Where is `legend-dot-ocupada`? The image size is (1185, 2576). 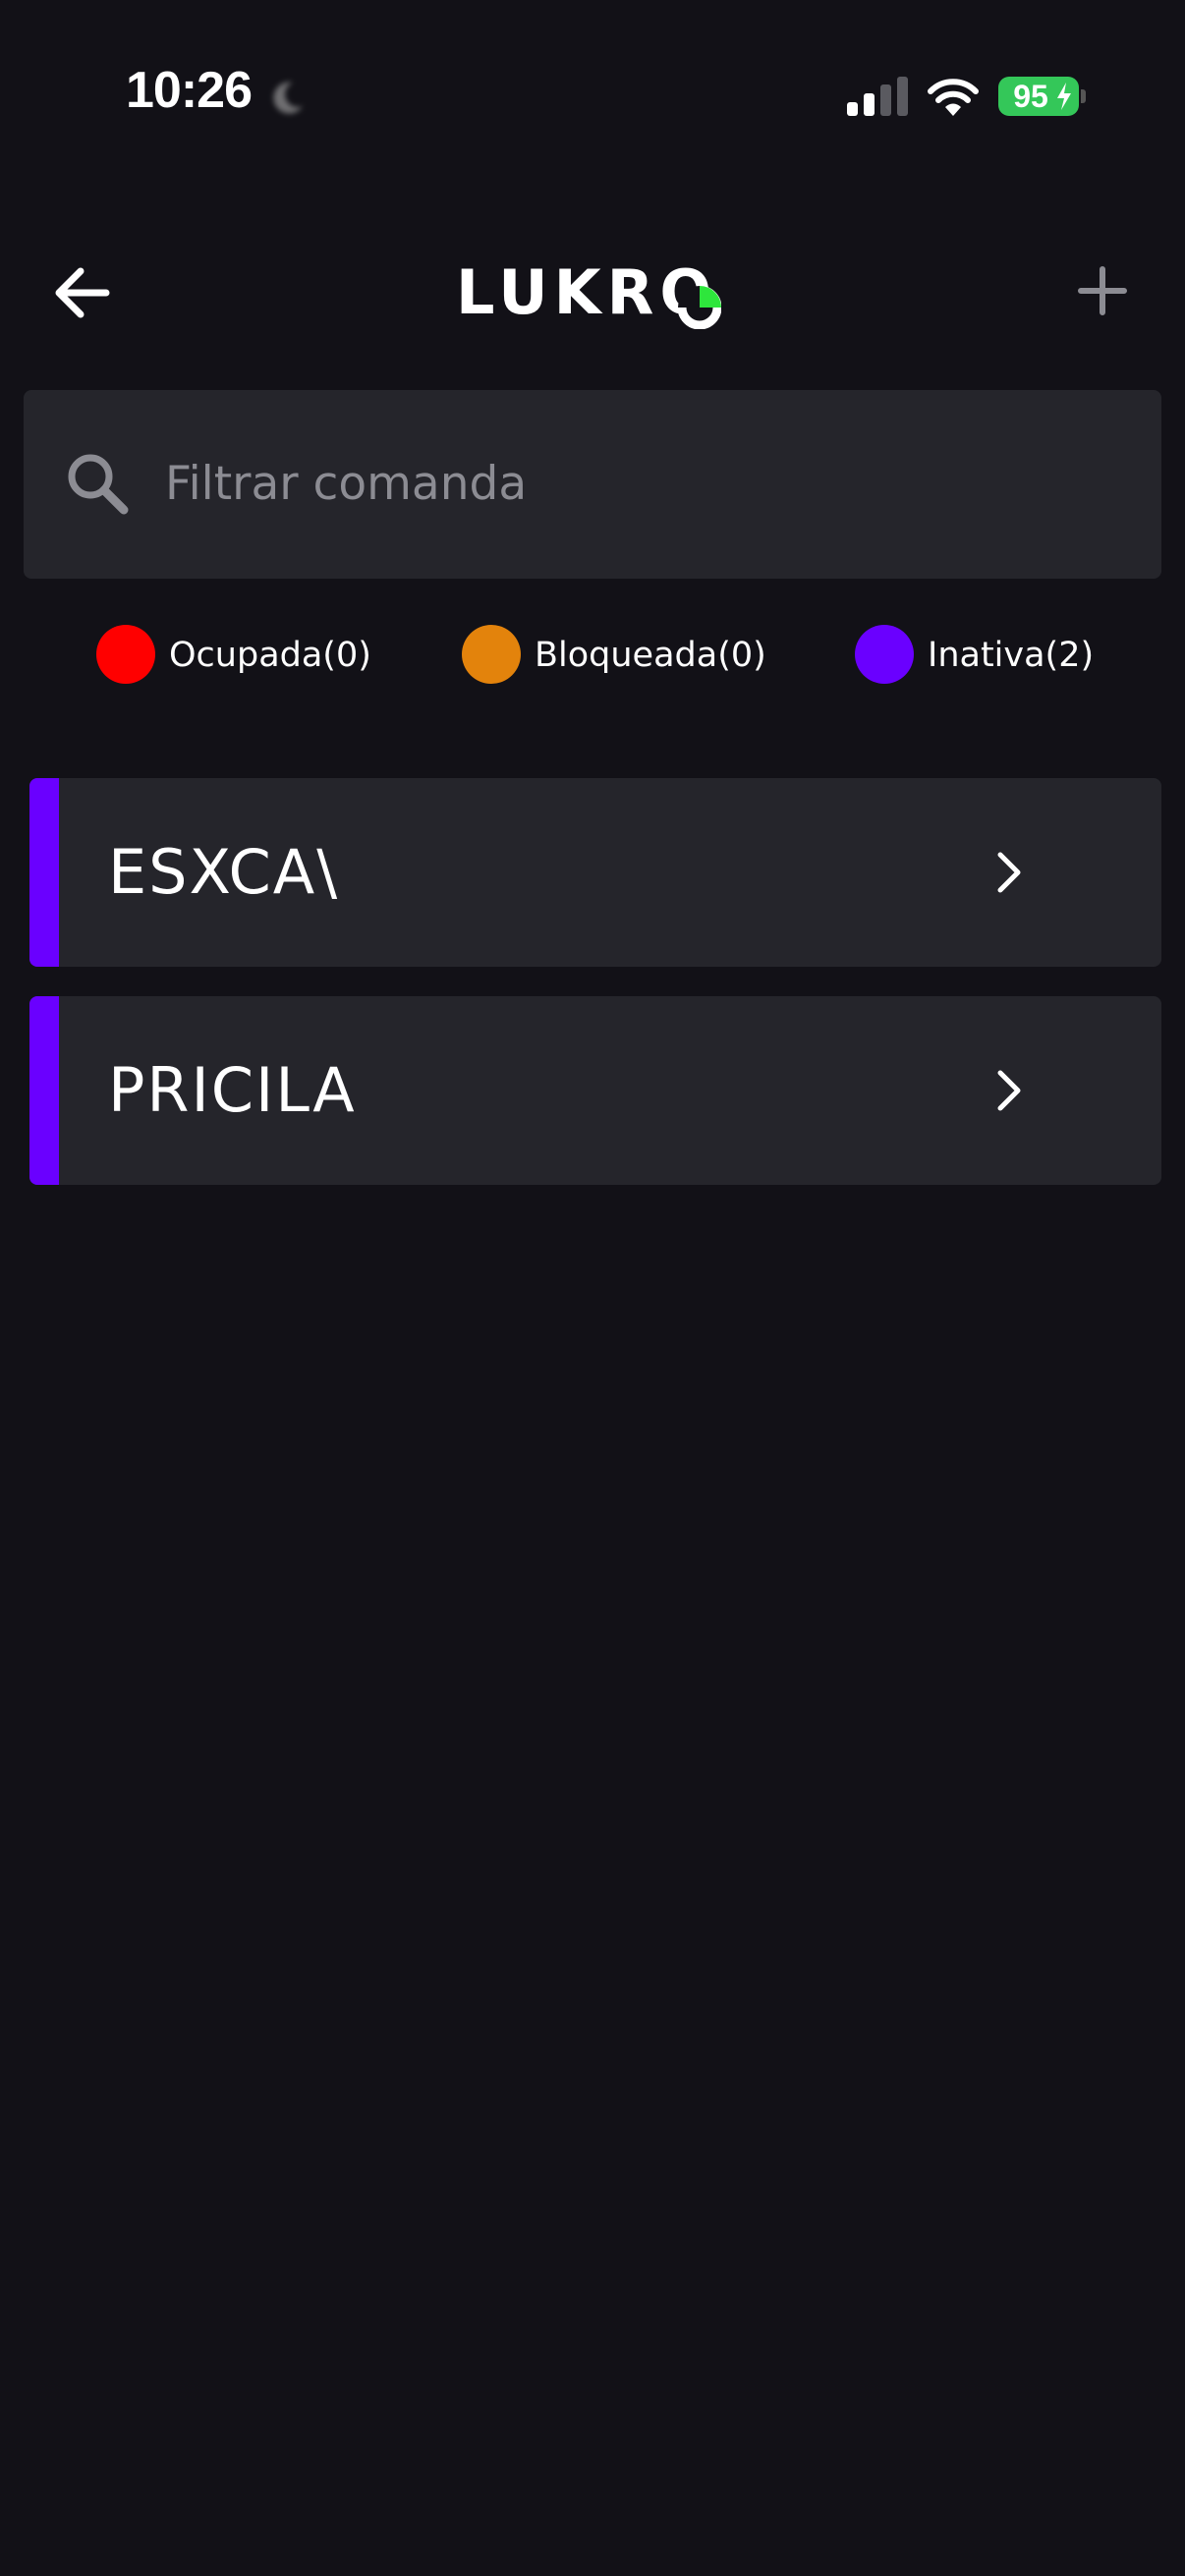
legend-dot-ocupada is located at coordinates (126, 654).